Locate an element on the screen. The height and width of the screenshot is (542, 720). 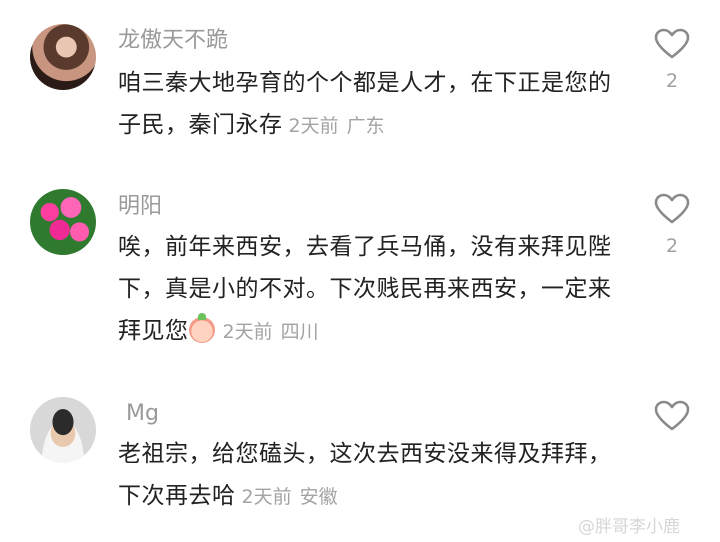
comment-meta: 2天前 四川 is located at coordinates (275, 332).